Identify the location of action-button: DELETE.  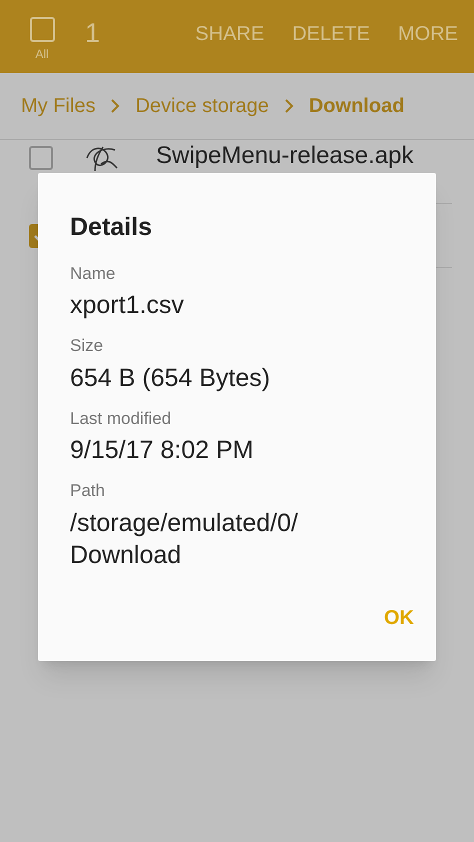
(331, 33).